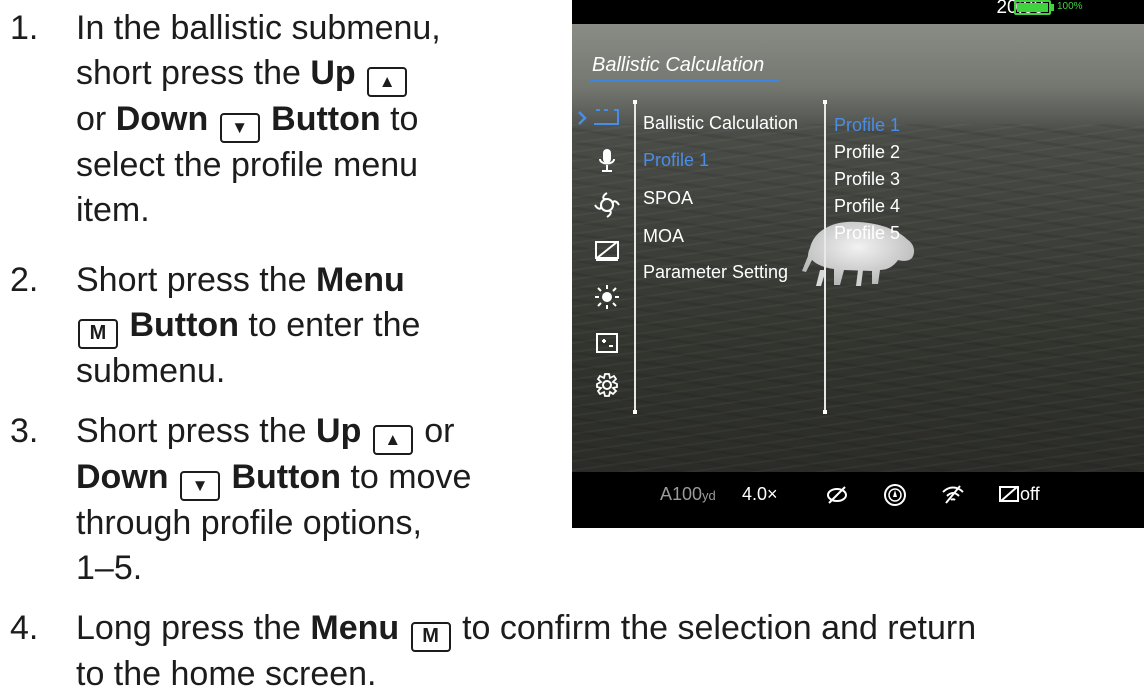 The width and height of the screenshot is (1144, 699). I want to click on step-text: item., so click(113, 210).